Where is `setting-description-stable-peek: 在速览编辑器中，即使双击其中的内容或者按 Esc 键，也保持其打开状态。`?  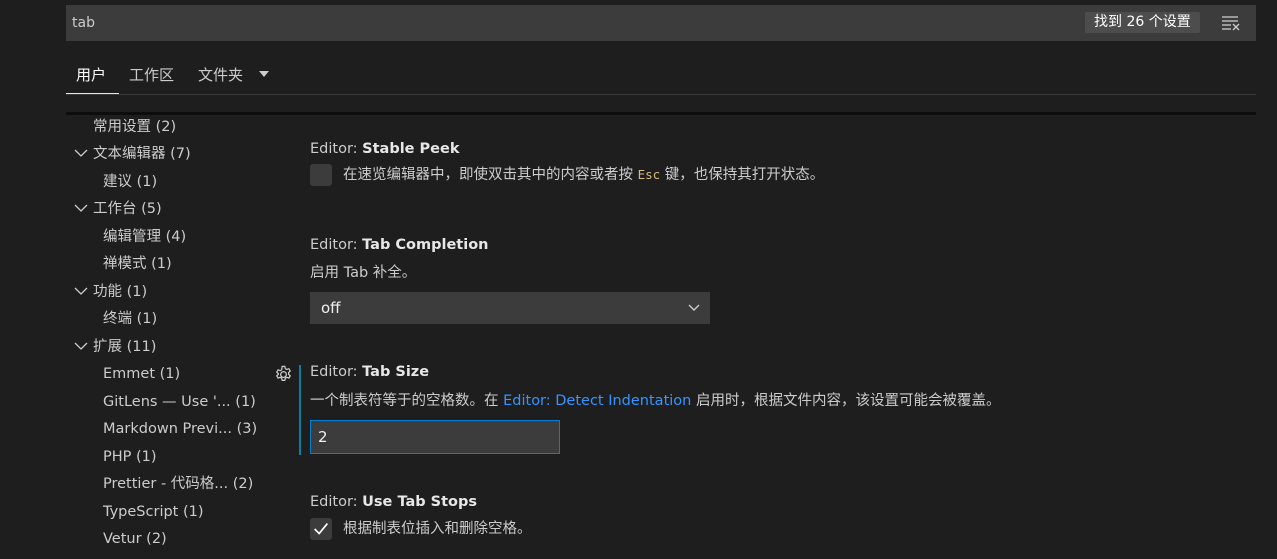 setting-description-stable-peek: 在速览编辑器中，即使双击其中的内容或者按 Esc 键，也保持其打开状态。 is located at coordinates (583, 175).